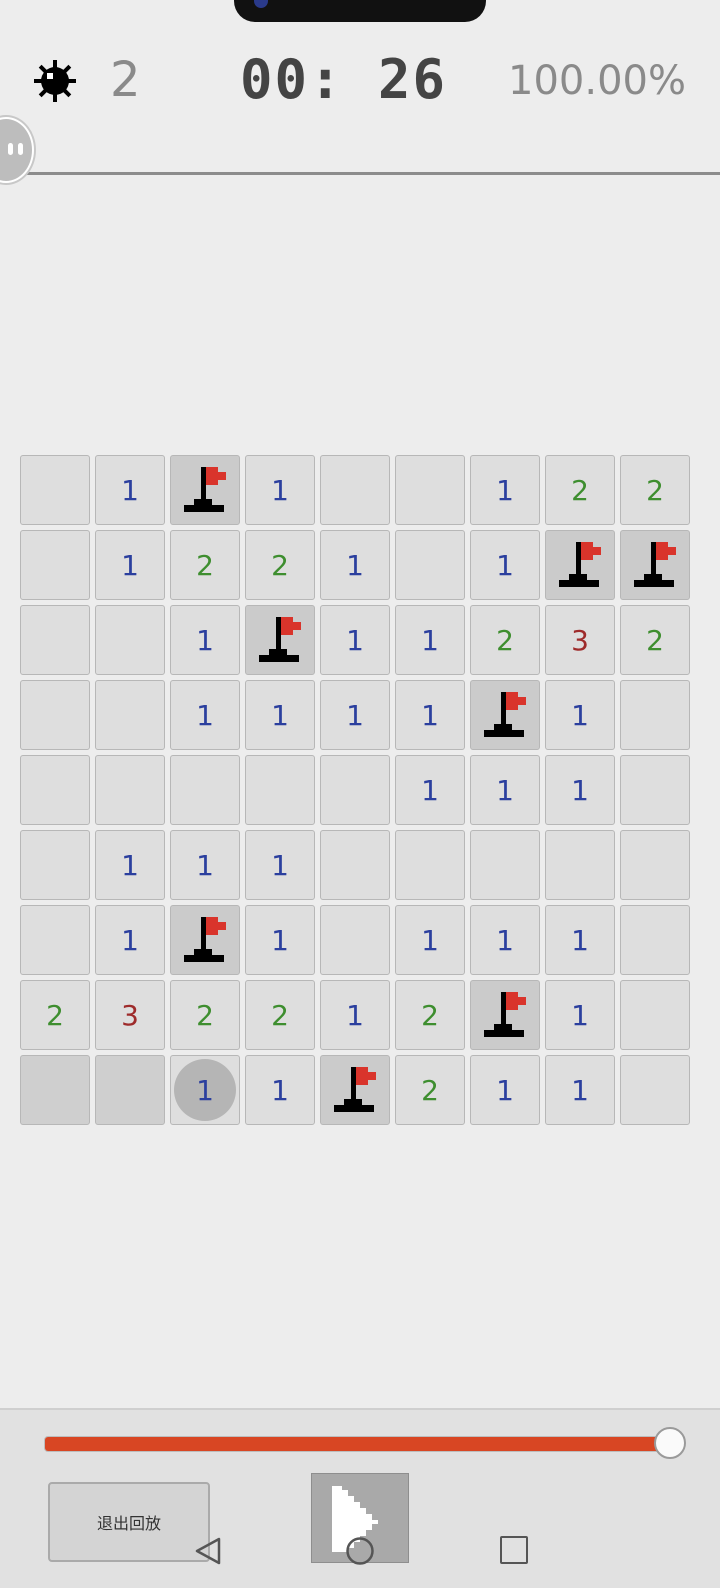 The width and height of the screenshot is (720, 1588). I want to click on home-circle-icon, so click(360, 1551).